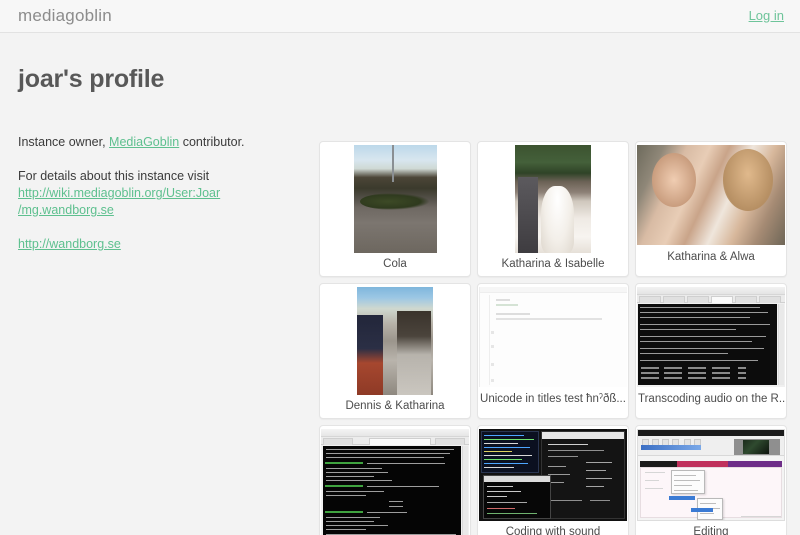 This screenshot has height=535, width=800. Describe the element at coordinates (711, 530) in the screenshot. I see `media-title: Editing` at that location.